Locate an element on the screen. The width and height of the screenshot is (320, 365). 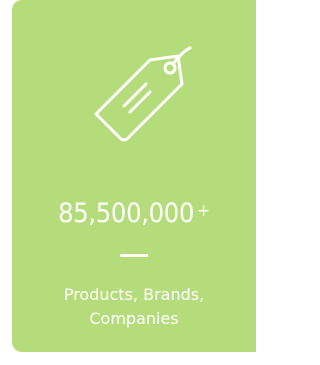
caption-line-1: Products, Brands, is located at coordinates (134, 294).